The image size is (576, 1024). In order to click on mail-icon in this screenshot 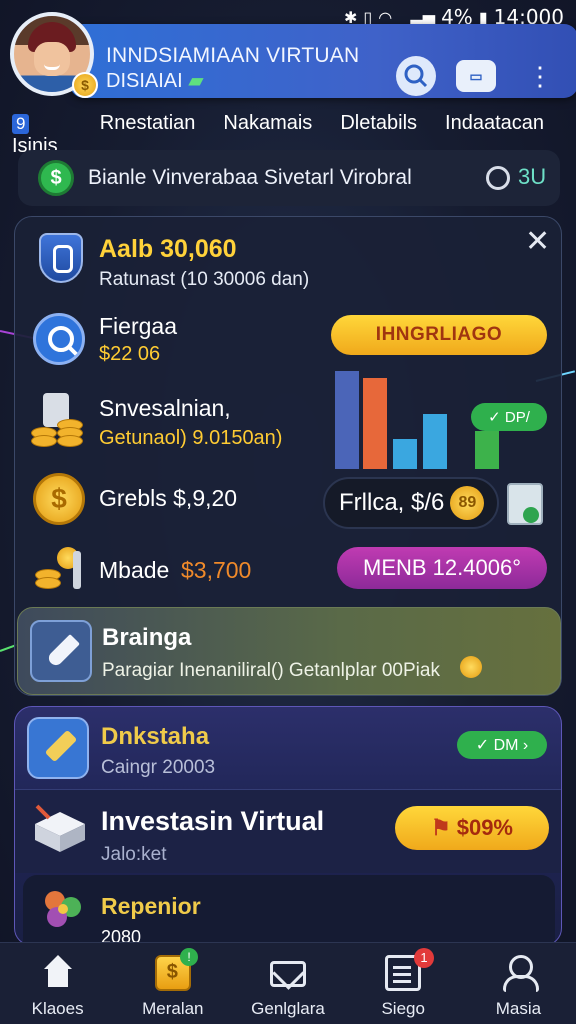, I will do `click(288, 974)`.